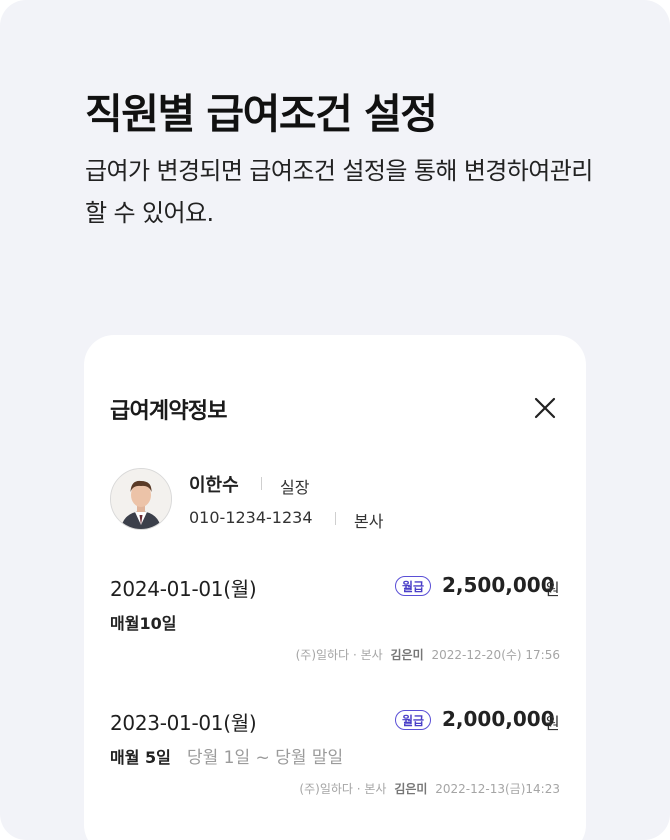  What do you see at coordinates (265, 758) in the screenshot?
I see `pay-period: 당월 1일 ~ 당월 말일` at bounding box center [265, 758].